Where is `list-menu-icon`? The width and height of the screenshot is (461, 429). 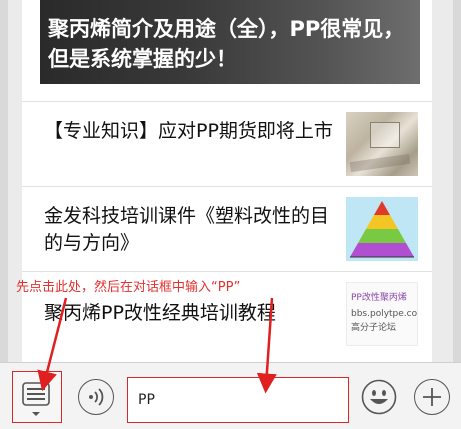 list-menu-icon is located at coordinates (36, 399).